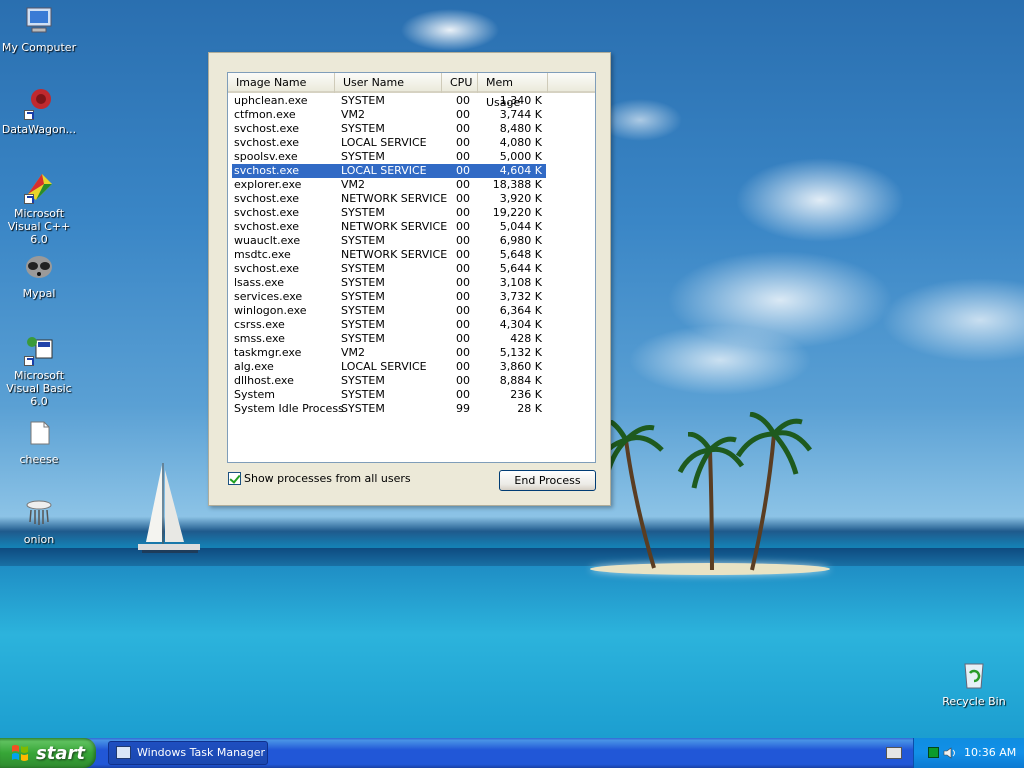  What do you see at coordinates (201, 752) in the screenshot?
I see `taskbar-button-label: Windows Task Manager` at bounding box center [201, 752].